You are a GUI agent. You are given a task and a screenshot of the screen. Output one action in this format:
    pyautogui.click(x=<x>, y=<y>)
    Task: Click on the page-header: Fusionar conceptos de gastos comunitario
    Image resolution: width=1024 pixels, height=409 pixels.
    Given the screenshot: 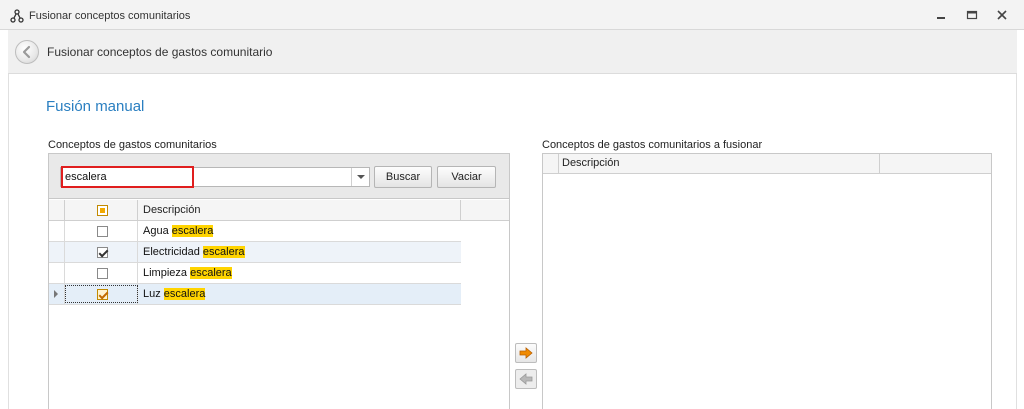 What is the action you would take?
    pyautogui.click(x=512, y=52)
    